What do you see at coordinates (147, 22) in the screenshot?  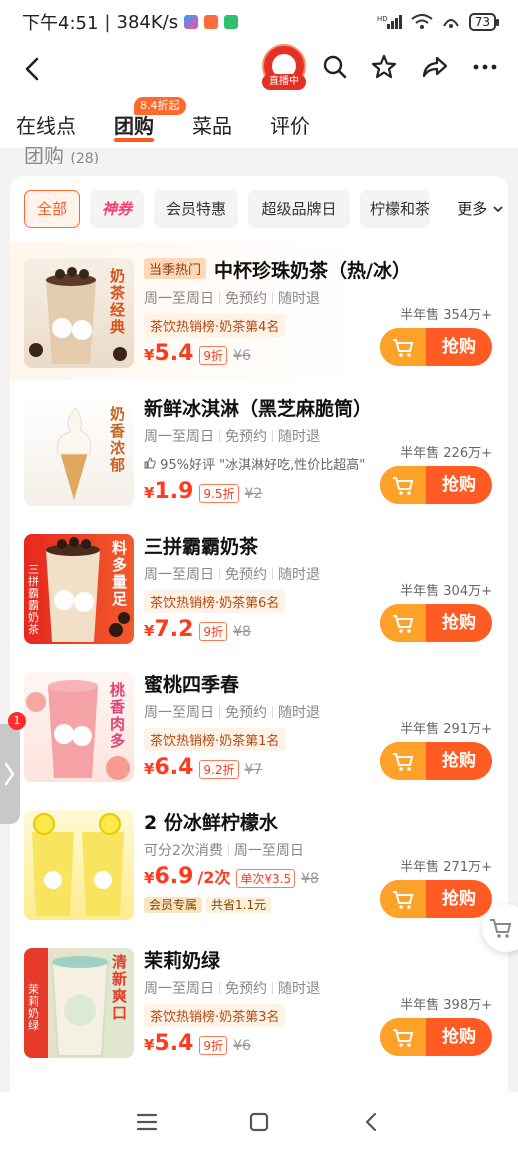 I see `network-speed: 384K/s` at bounding box center [147, 22].